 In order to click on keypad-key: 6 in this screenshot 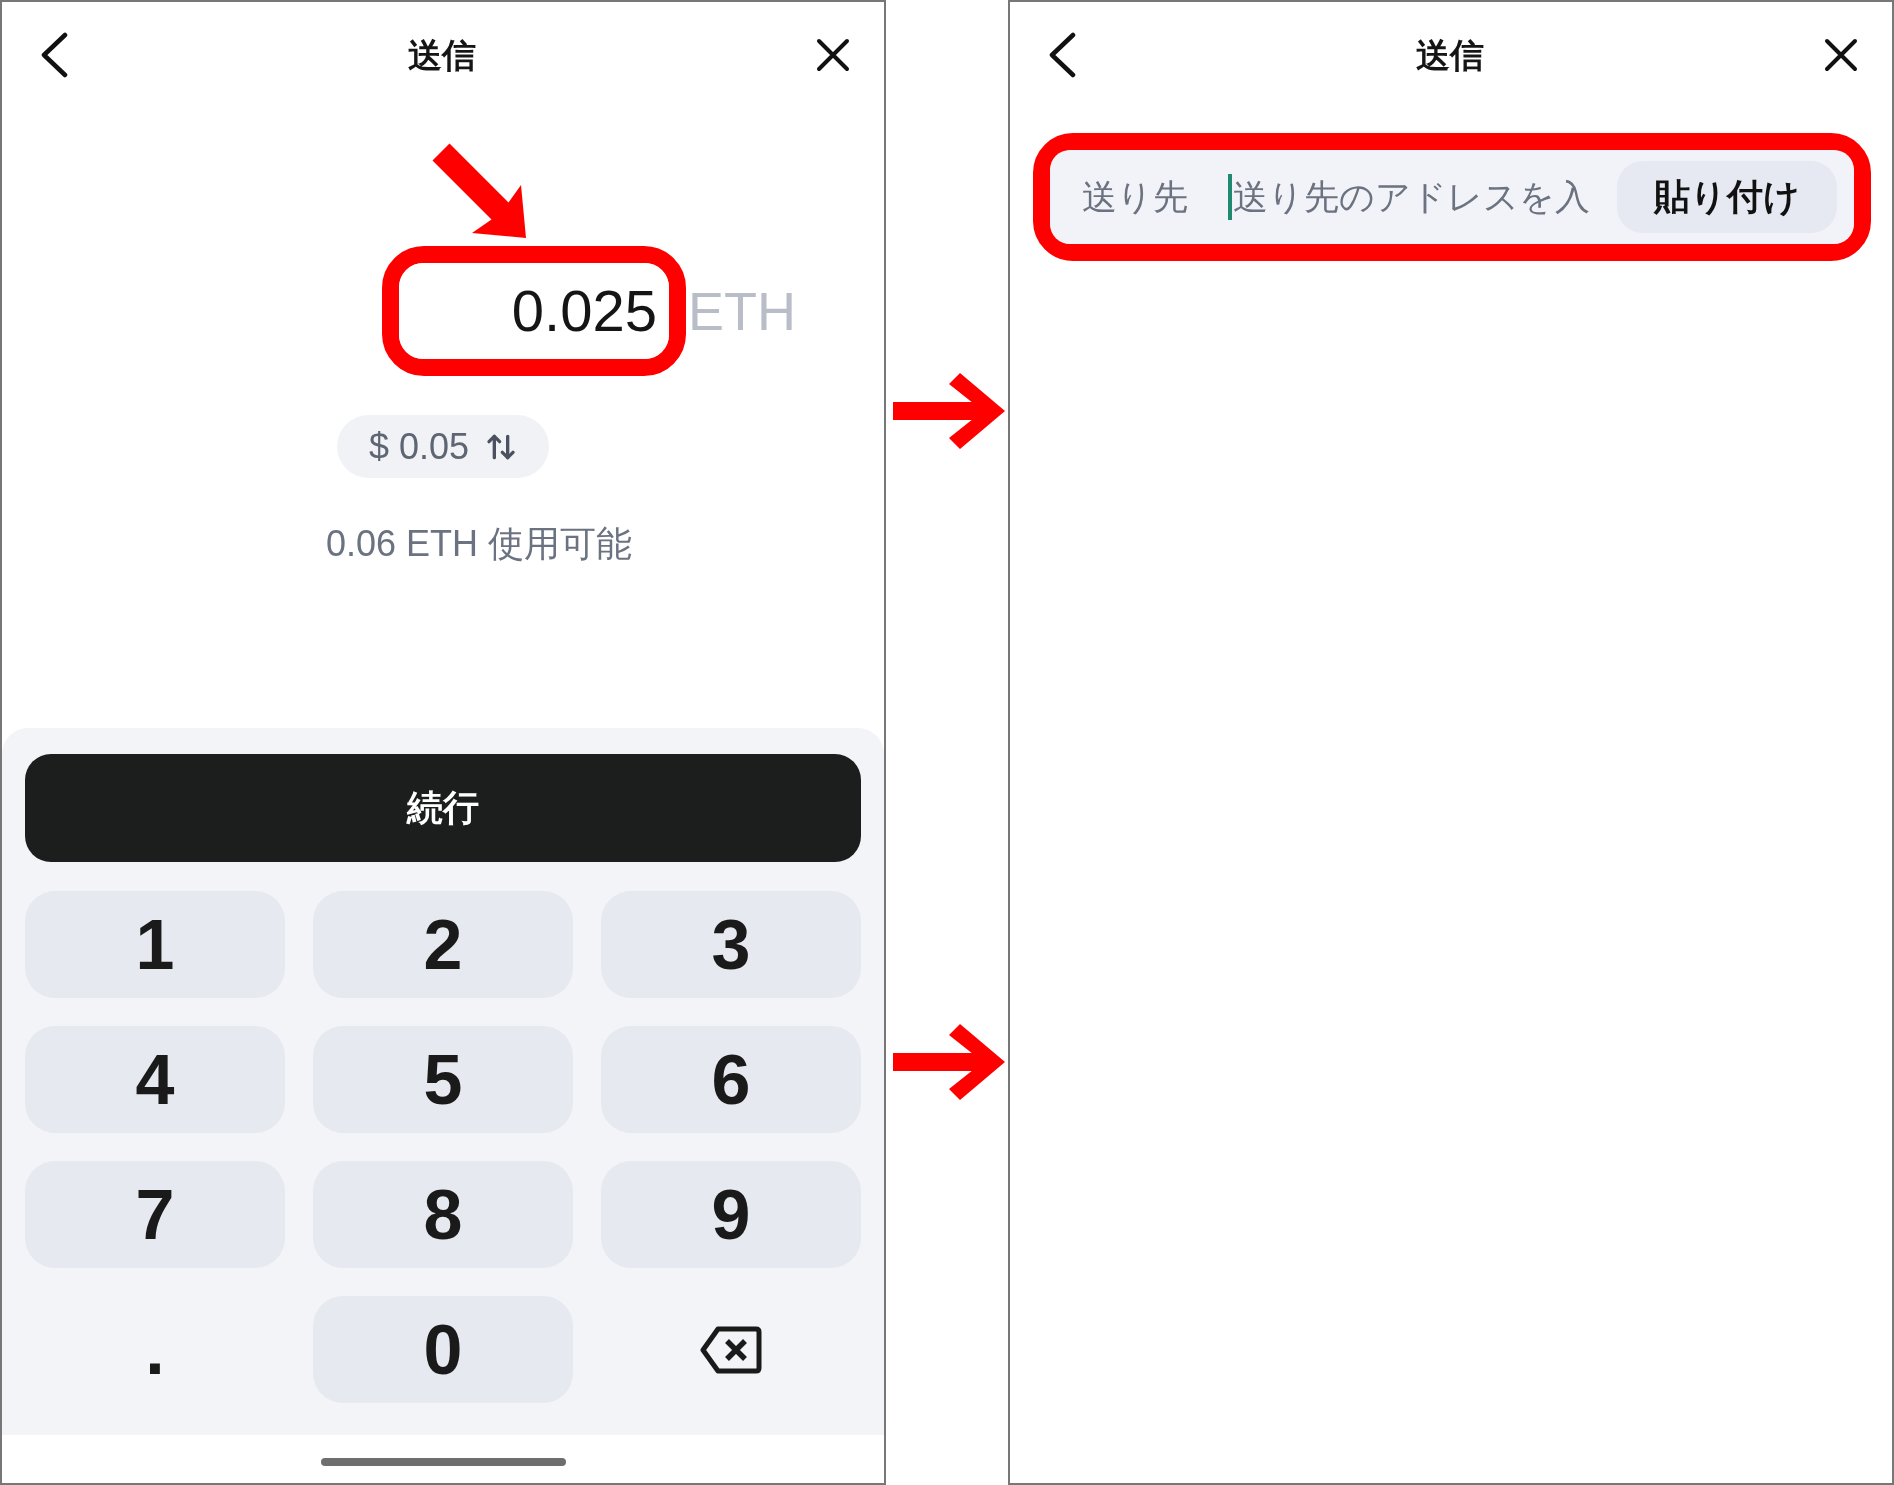, I will do `click(731, 1079)`.